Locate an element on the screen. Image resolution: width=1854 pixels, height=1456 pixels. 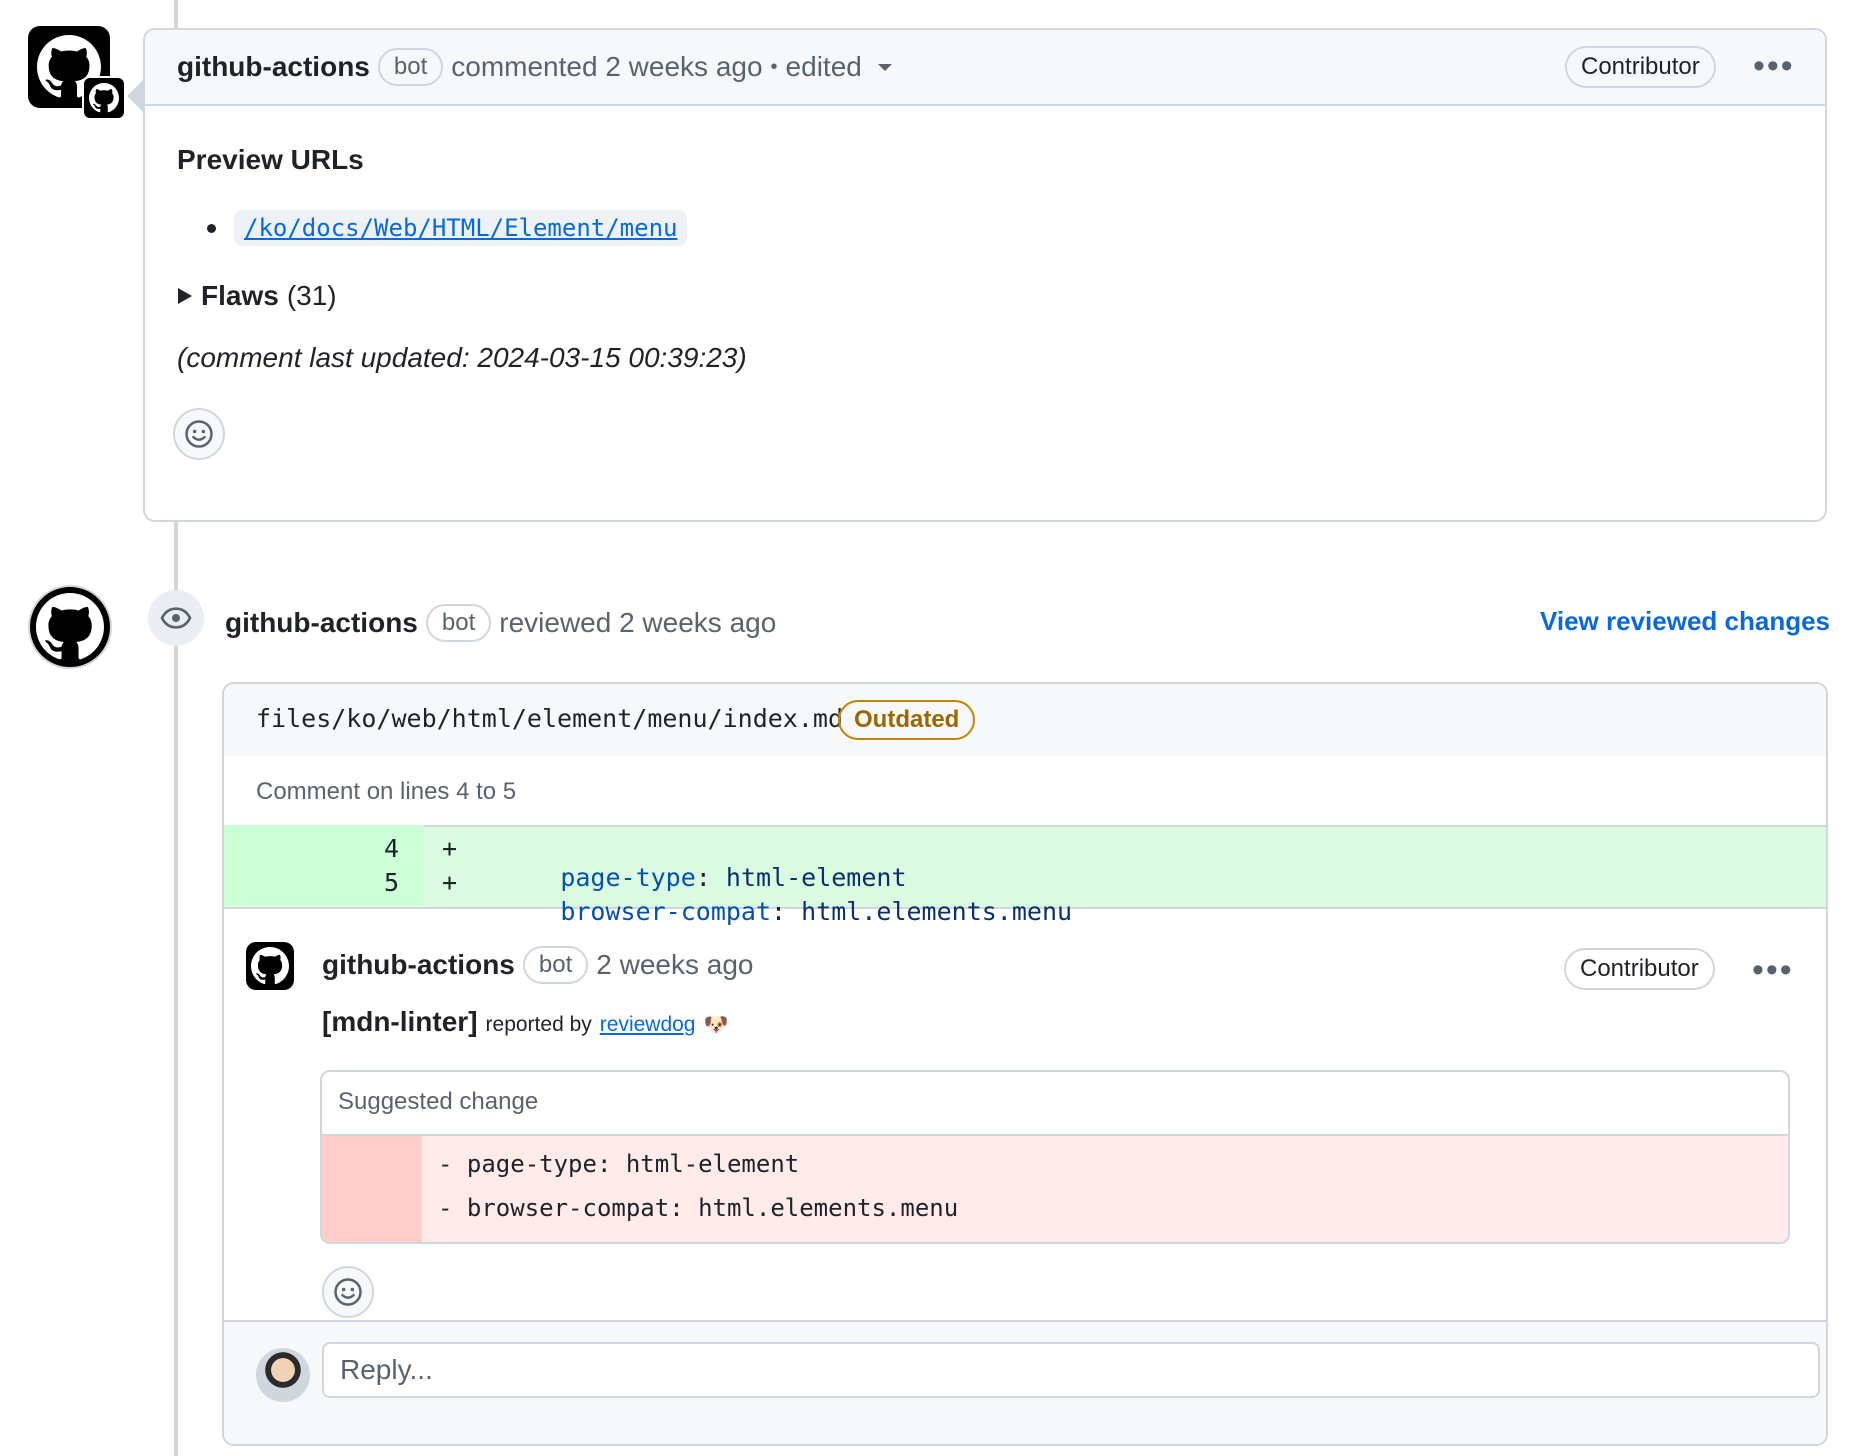
review-meta: reviewed 2 weeks ago is located at coordinates (637, 623).